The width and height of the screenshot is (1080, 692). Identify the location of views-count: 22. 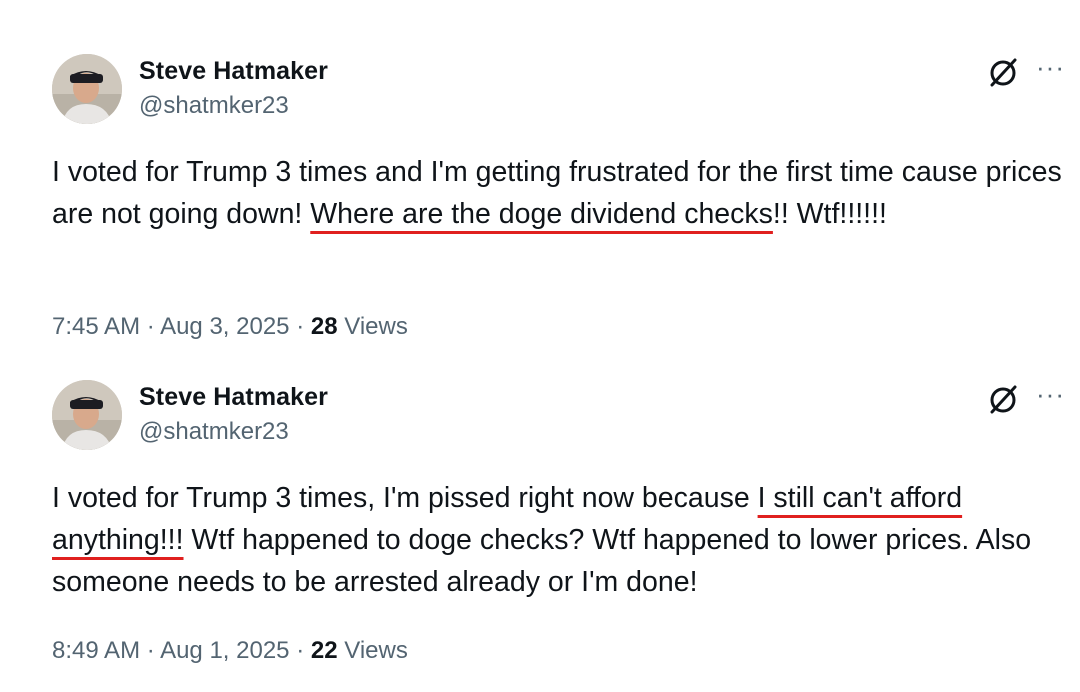
(324, 650).